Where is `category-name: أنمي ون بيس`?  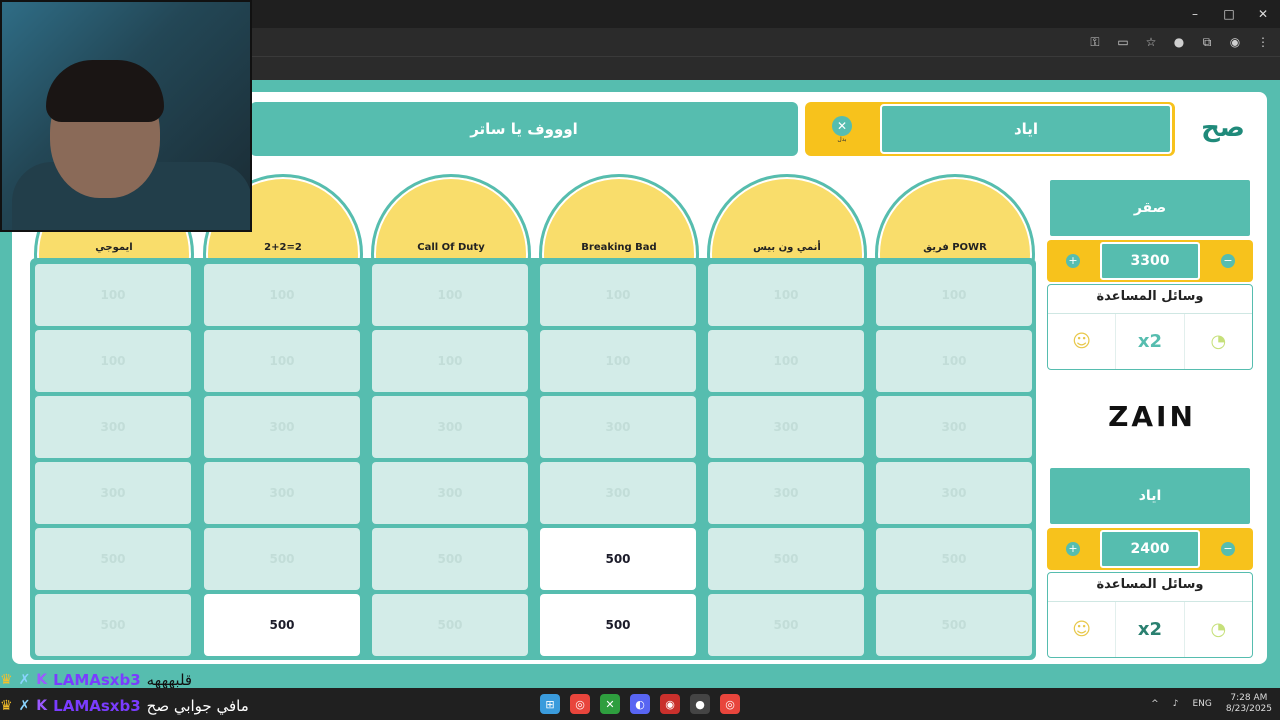 category-name: أنمي ون بيس is located at coordinates (787, 247).